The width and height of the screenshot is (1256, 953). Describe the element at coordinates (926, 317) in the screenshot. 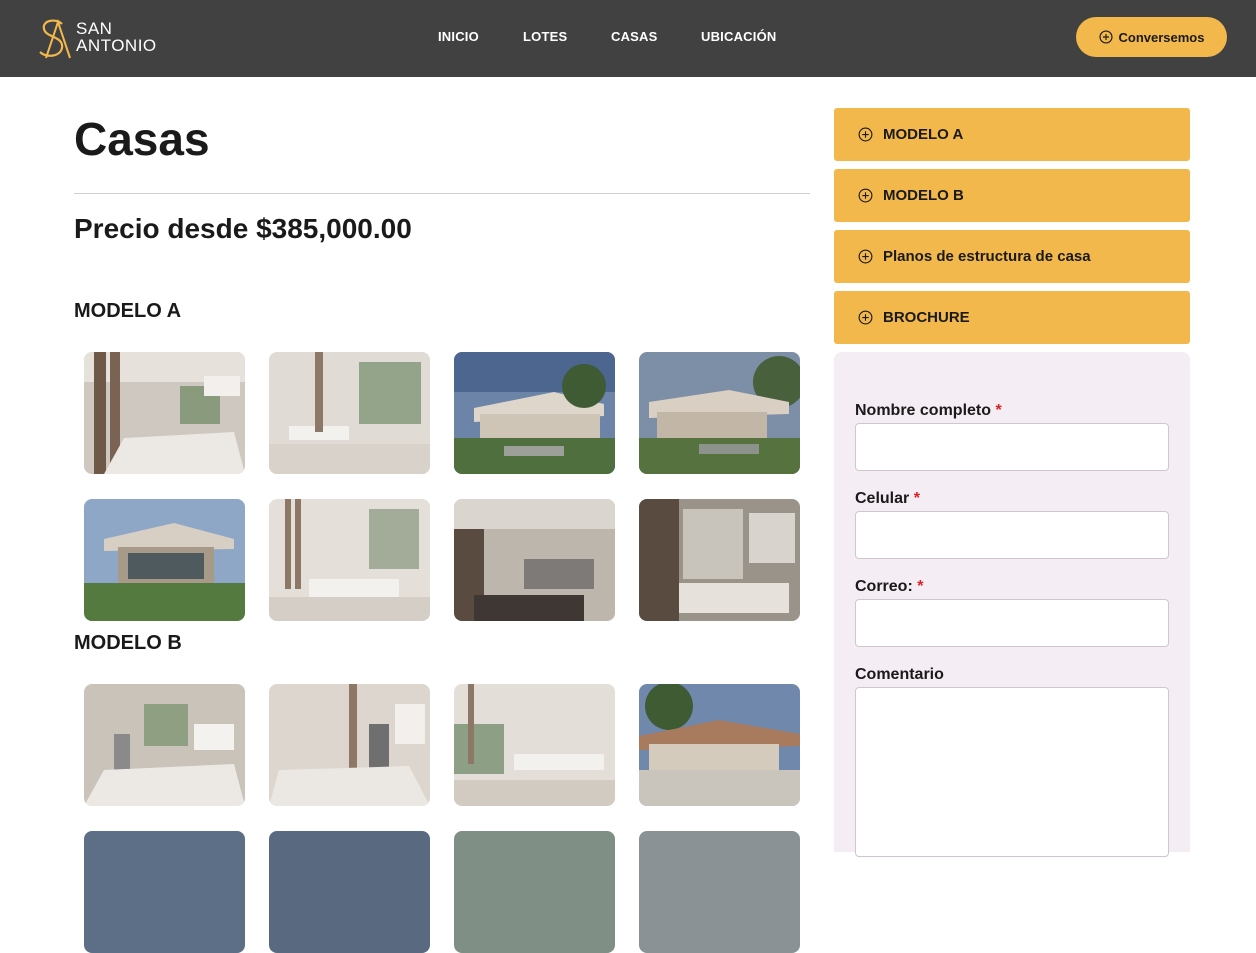

I see `accordion-label: BROCHURE` at that location.